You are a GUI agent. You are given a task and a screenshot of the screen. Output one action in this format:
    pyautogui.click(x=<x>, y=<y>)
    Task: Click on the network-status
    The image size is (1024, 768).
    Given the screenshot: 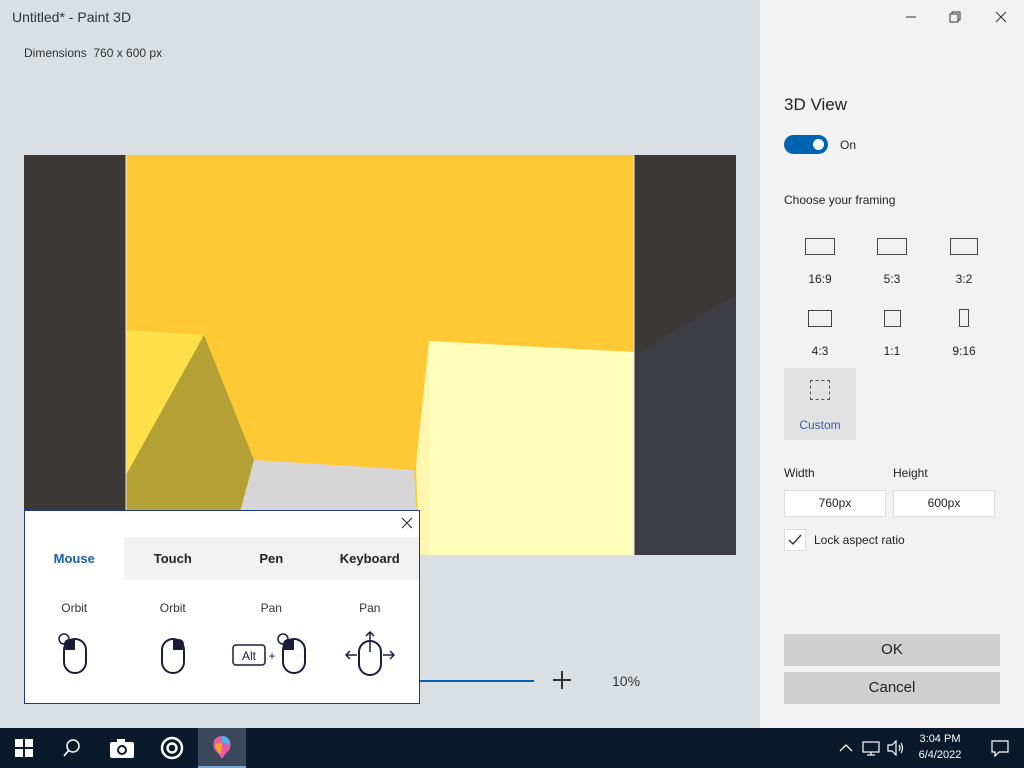 What is the action you would take?
    pyautogui.click(x=871, y=748)
    